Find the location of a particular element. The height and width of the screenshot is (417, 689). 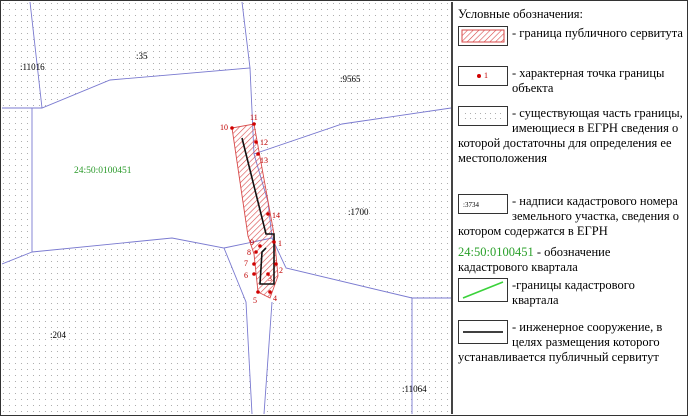

point-label-11: 11 is located at coordinates (254, 117).